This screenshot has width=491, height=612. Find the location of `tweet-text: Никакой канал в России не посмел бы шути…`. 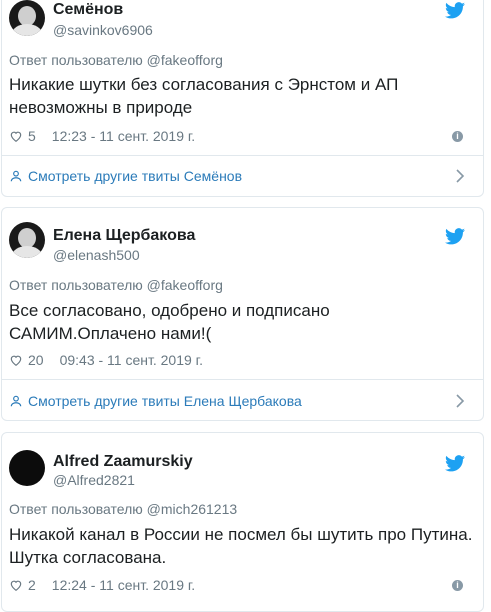

tweet-text: Никакой канал в России не посмел бы шути… is located at coordinates (241, 546).